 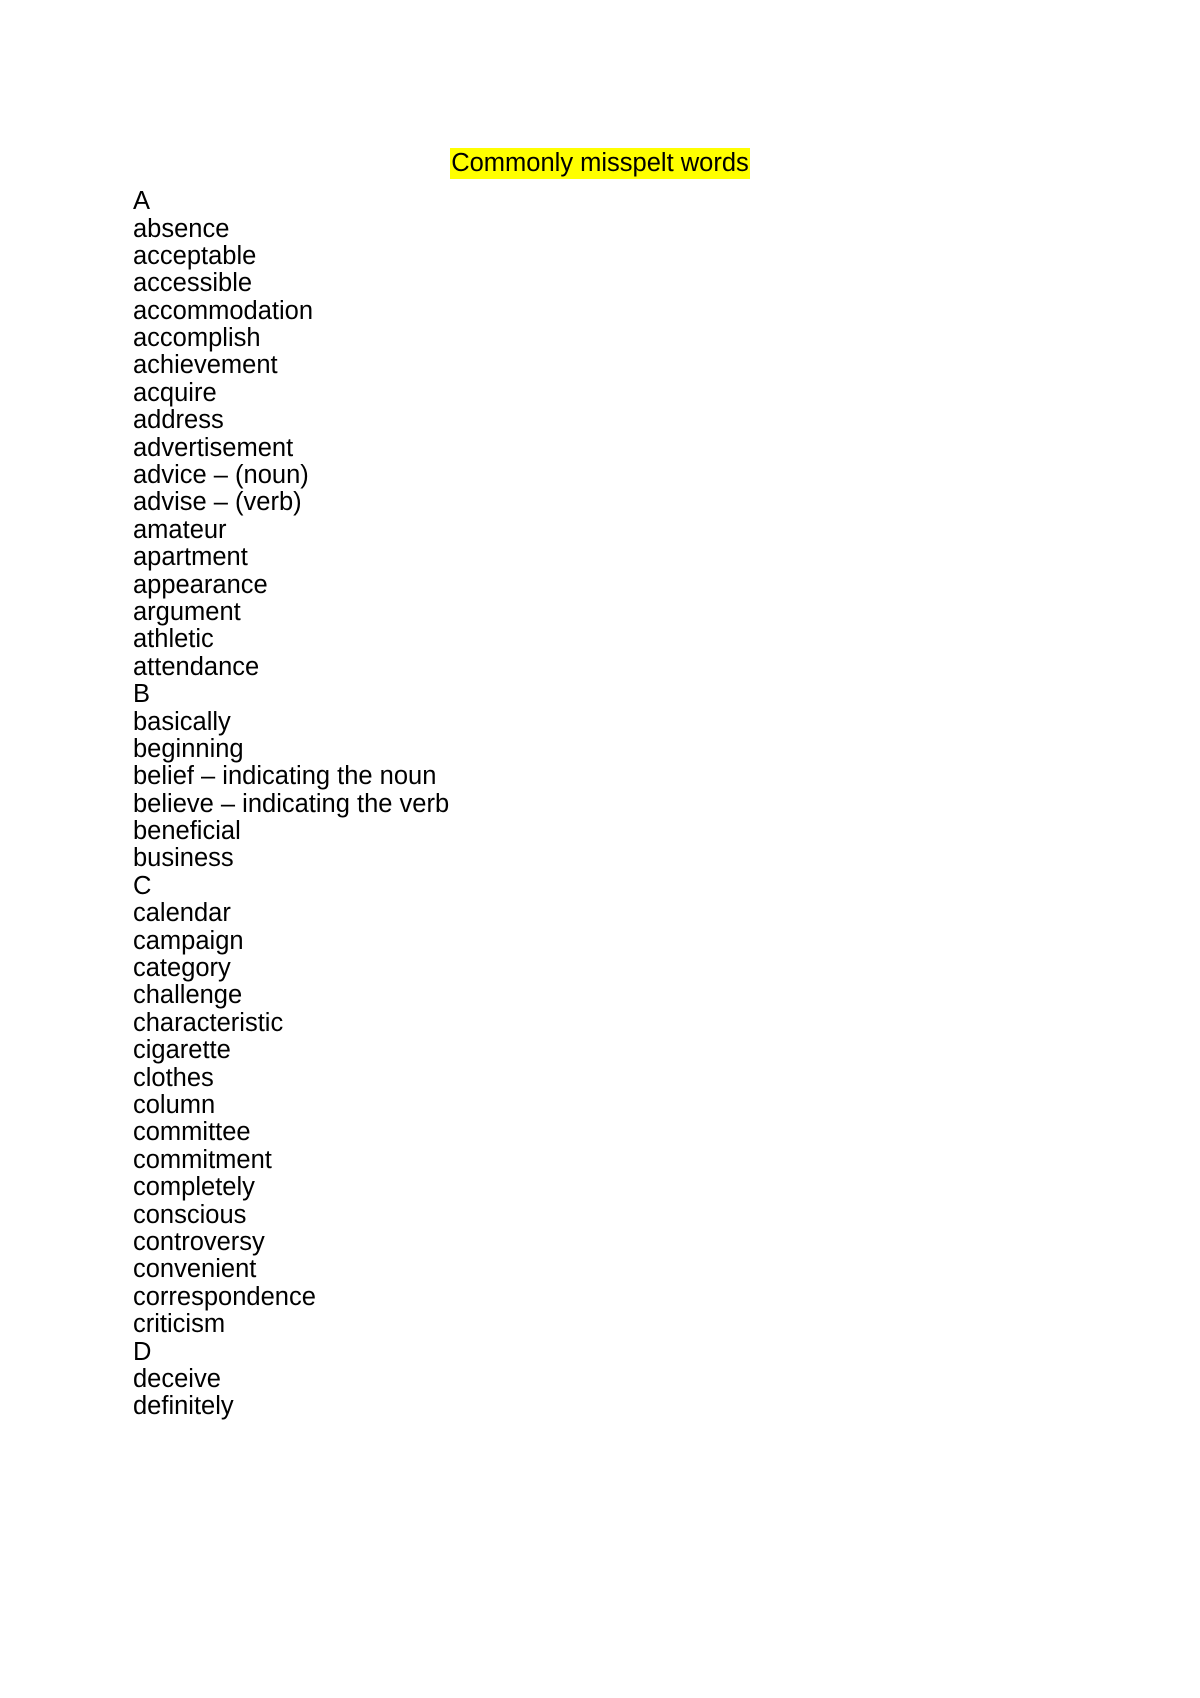 What do you see at coordinates (213, 447) in the screenshot?
I see `list-item: advertisement` at bounding box center [213, 447].